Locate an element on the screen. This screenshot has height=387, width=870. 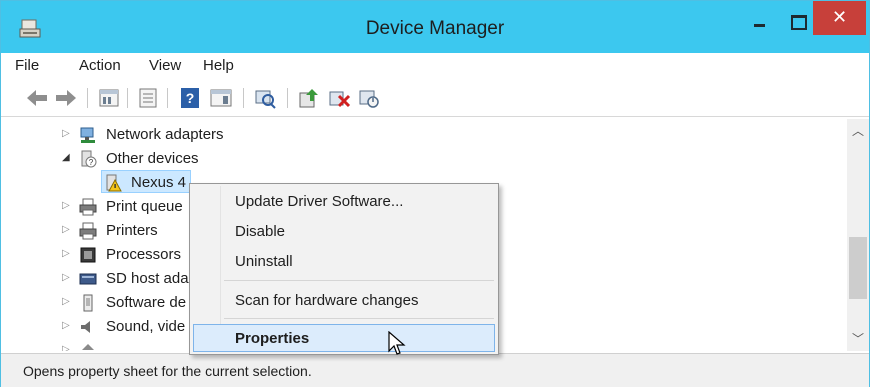
storage-icon is located at coordinates (88, 347).